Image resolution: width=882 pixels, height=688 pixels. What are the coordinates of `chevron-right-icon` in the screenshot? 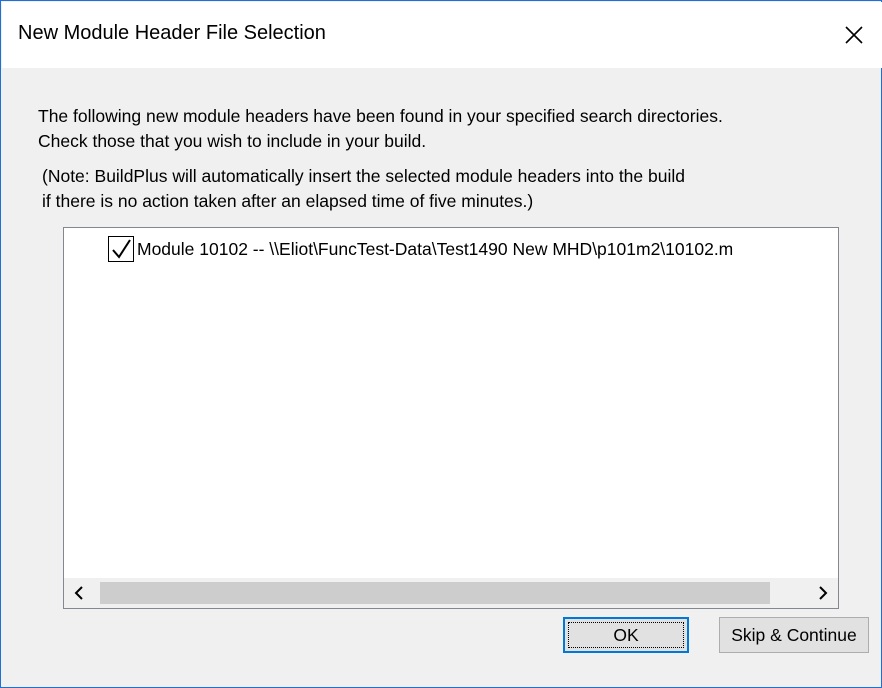 It's located at (823, 593).